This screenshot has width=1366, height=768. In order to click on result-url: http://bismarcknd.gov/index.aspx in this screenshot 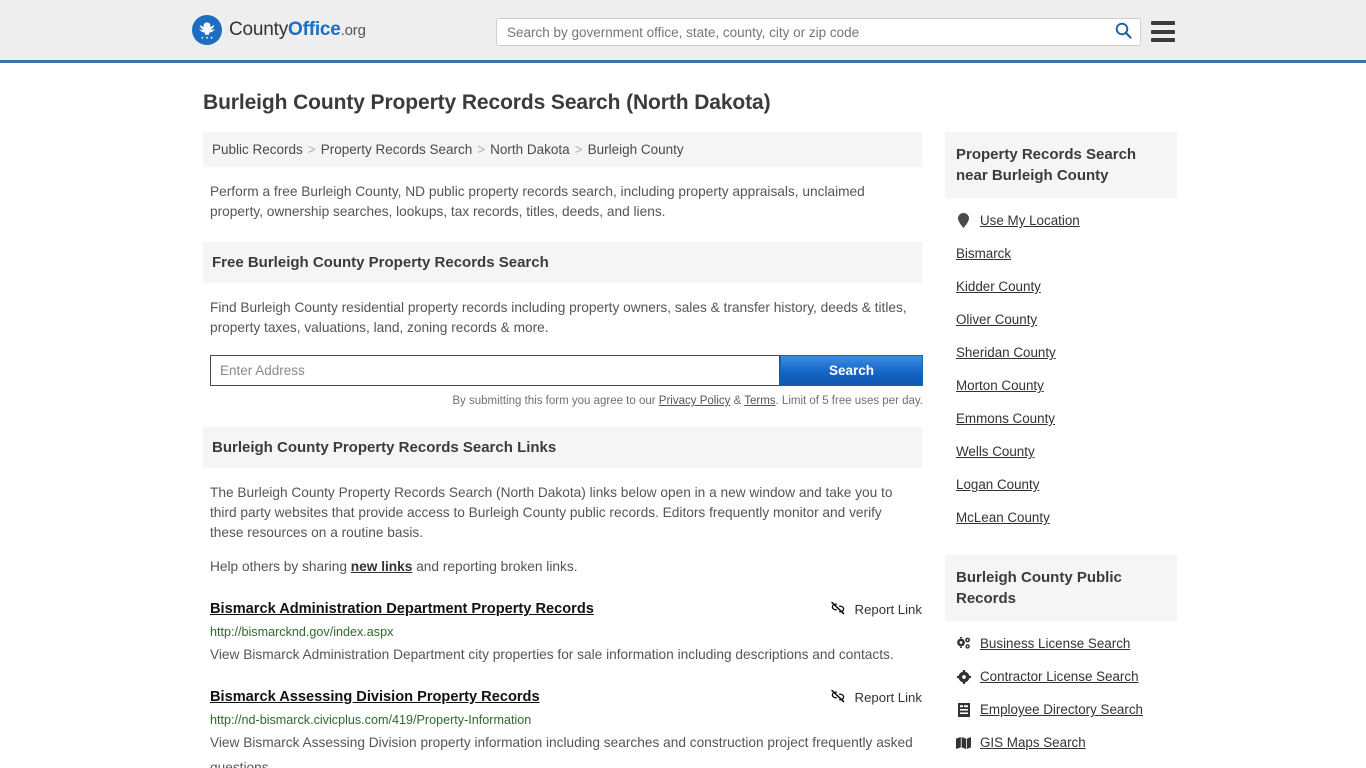, I will do `click(566, 632)`.